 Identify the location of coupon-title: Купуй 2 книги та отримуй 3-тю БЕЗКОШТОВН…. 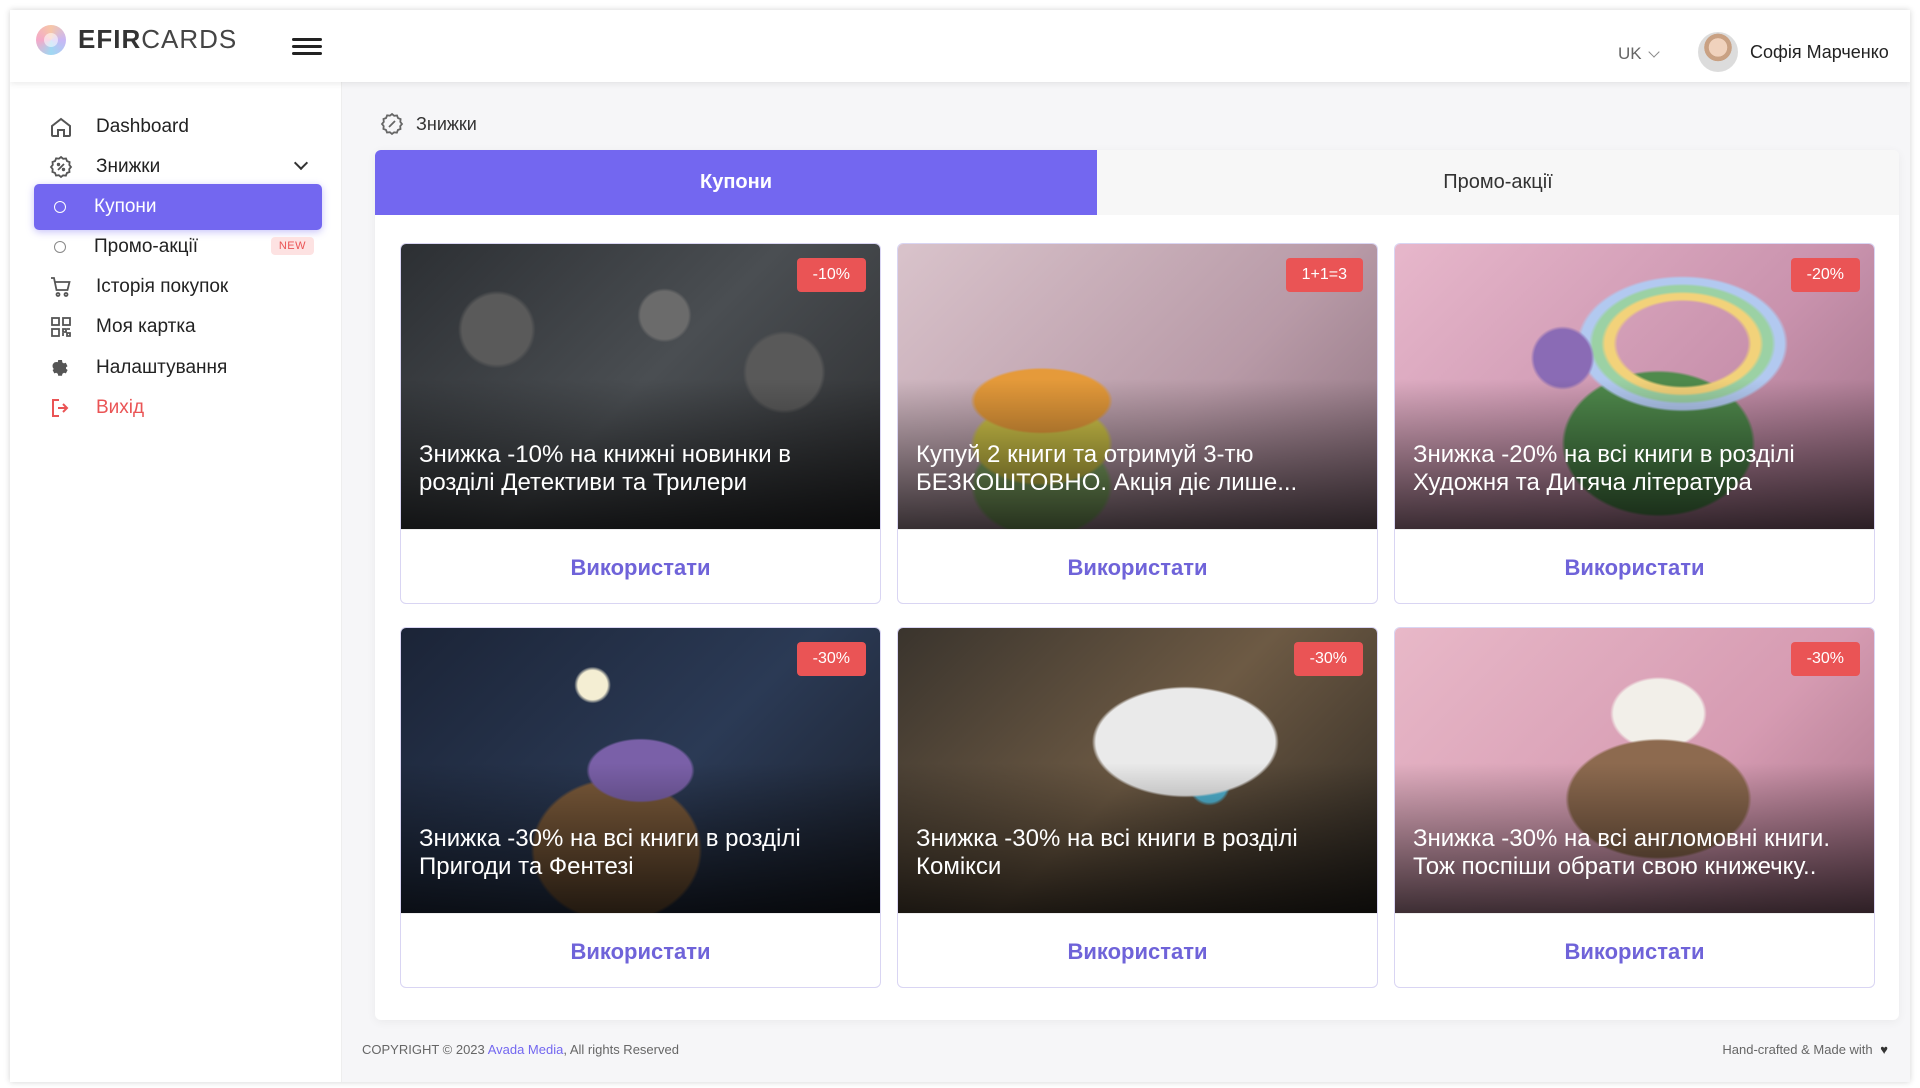
(1107, 468).